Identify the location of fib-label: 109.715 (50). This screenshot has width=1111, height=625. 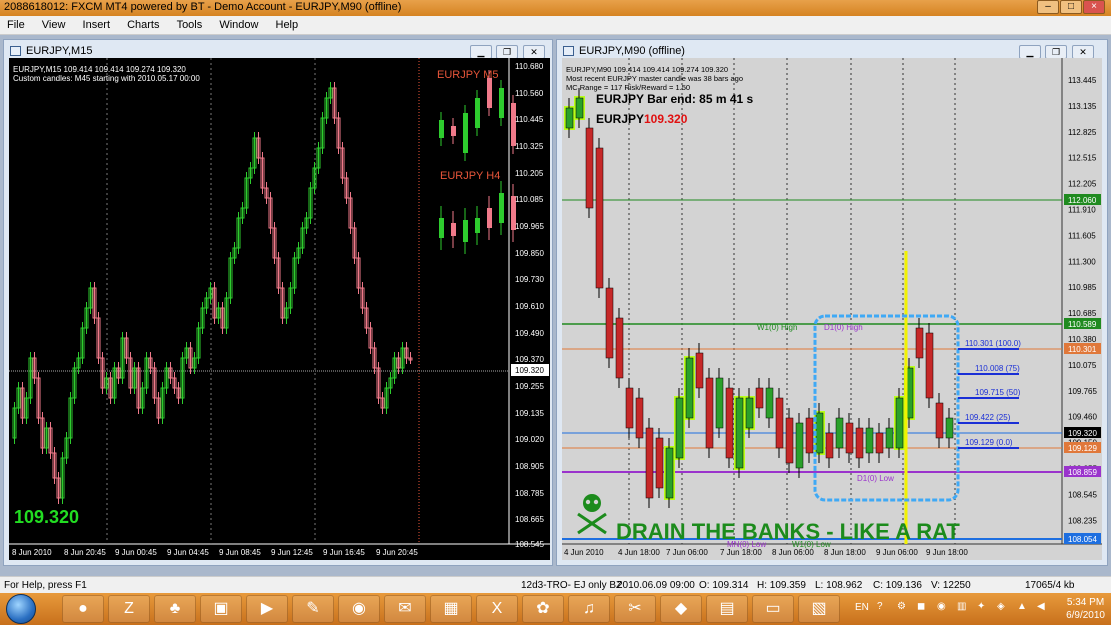
(998, 392).